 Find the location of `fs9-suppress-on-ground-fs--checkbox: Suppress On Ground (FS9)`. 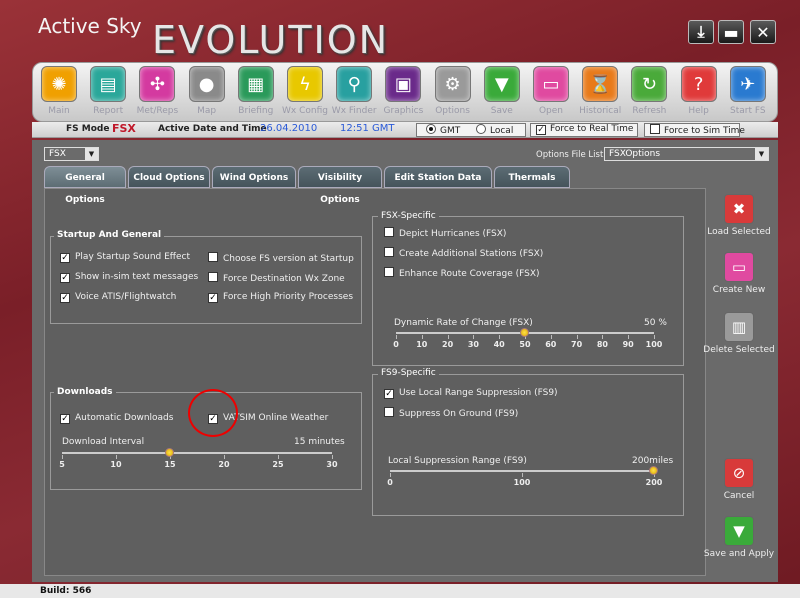

fs9-suppress-on-ground-fs--checkbox: Suppress On Ground (FS9) is located at coordinates (451, 413).